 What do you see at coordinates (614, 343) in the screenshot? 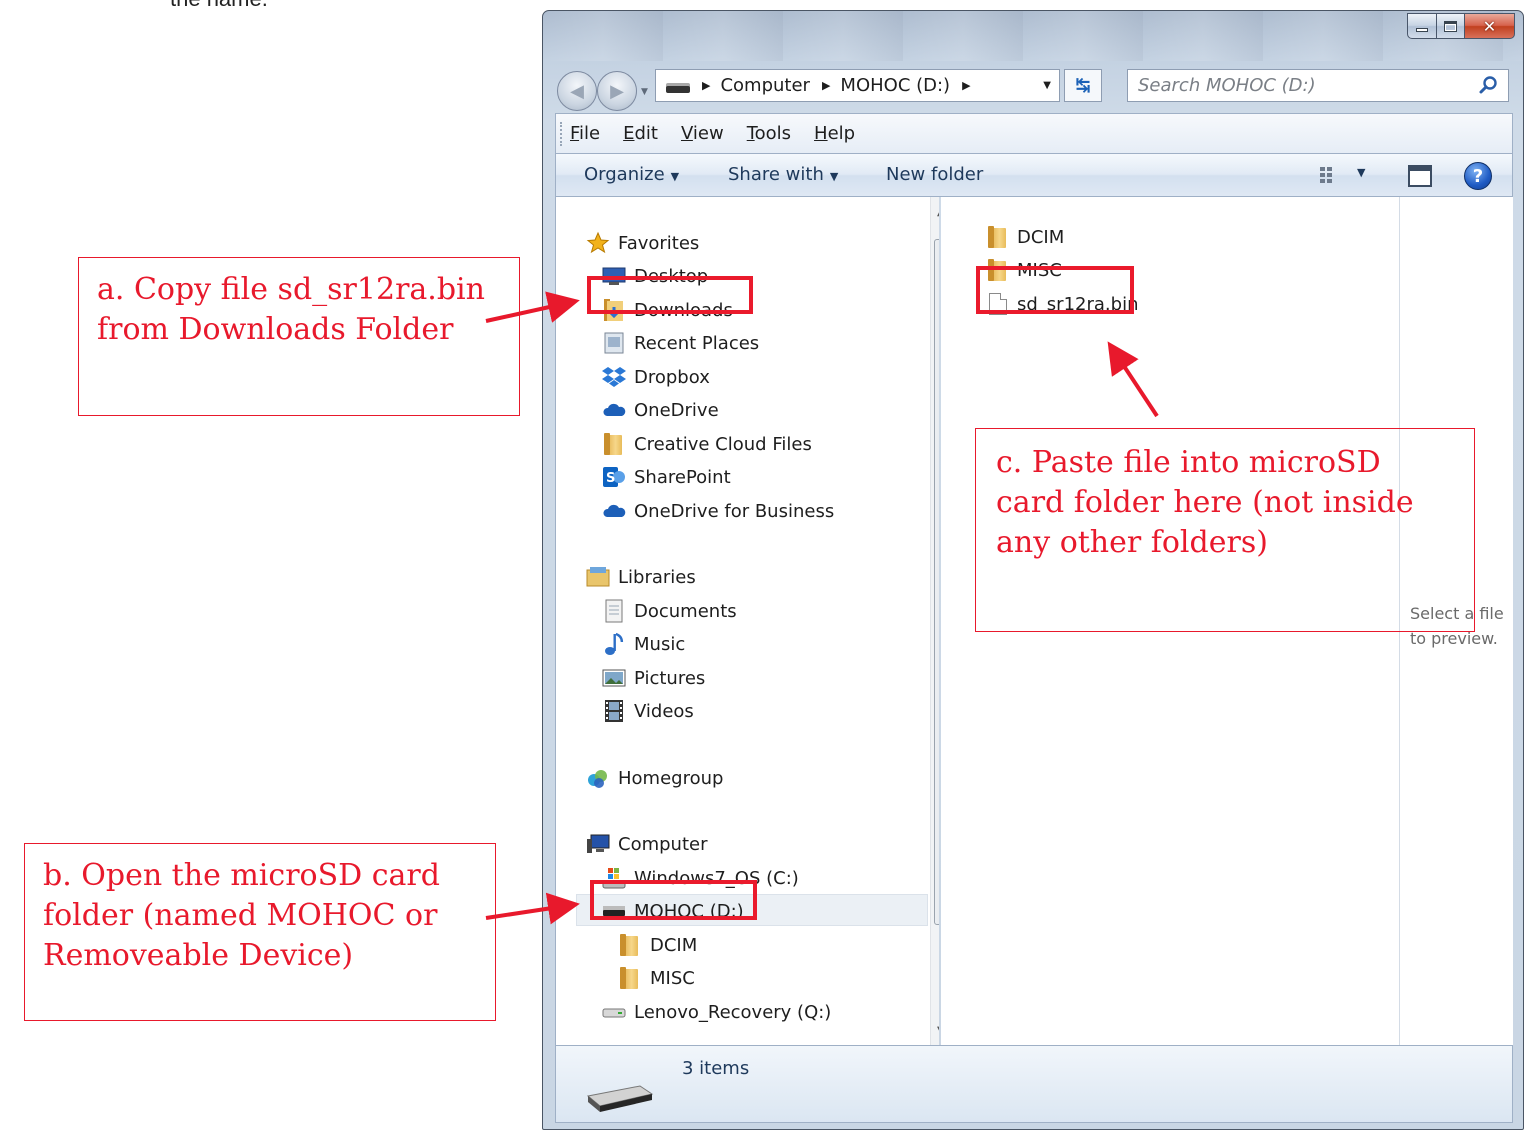
I see `recent-places-icon` at bounding box center [614, 343].